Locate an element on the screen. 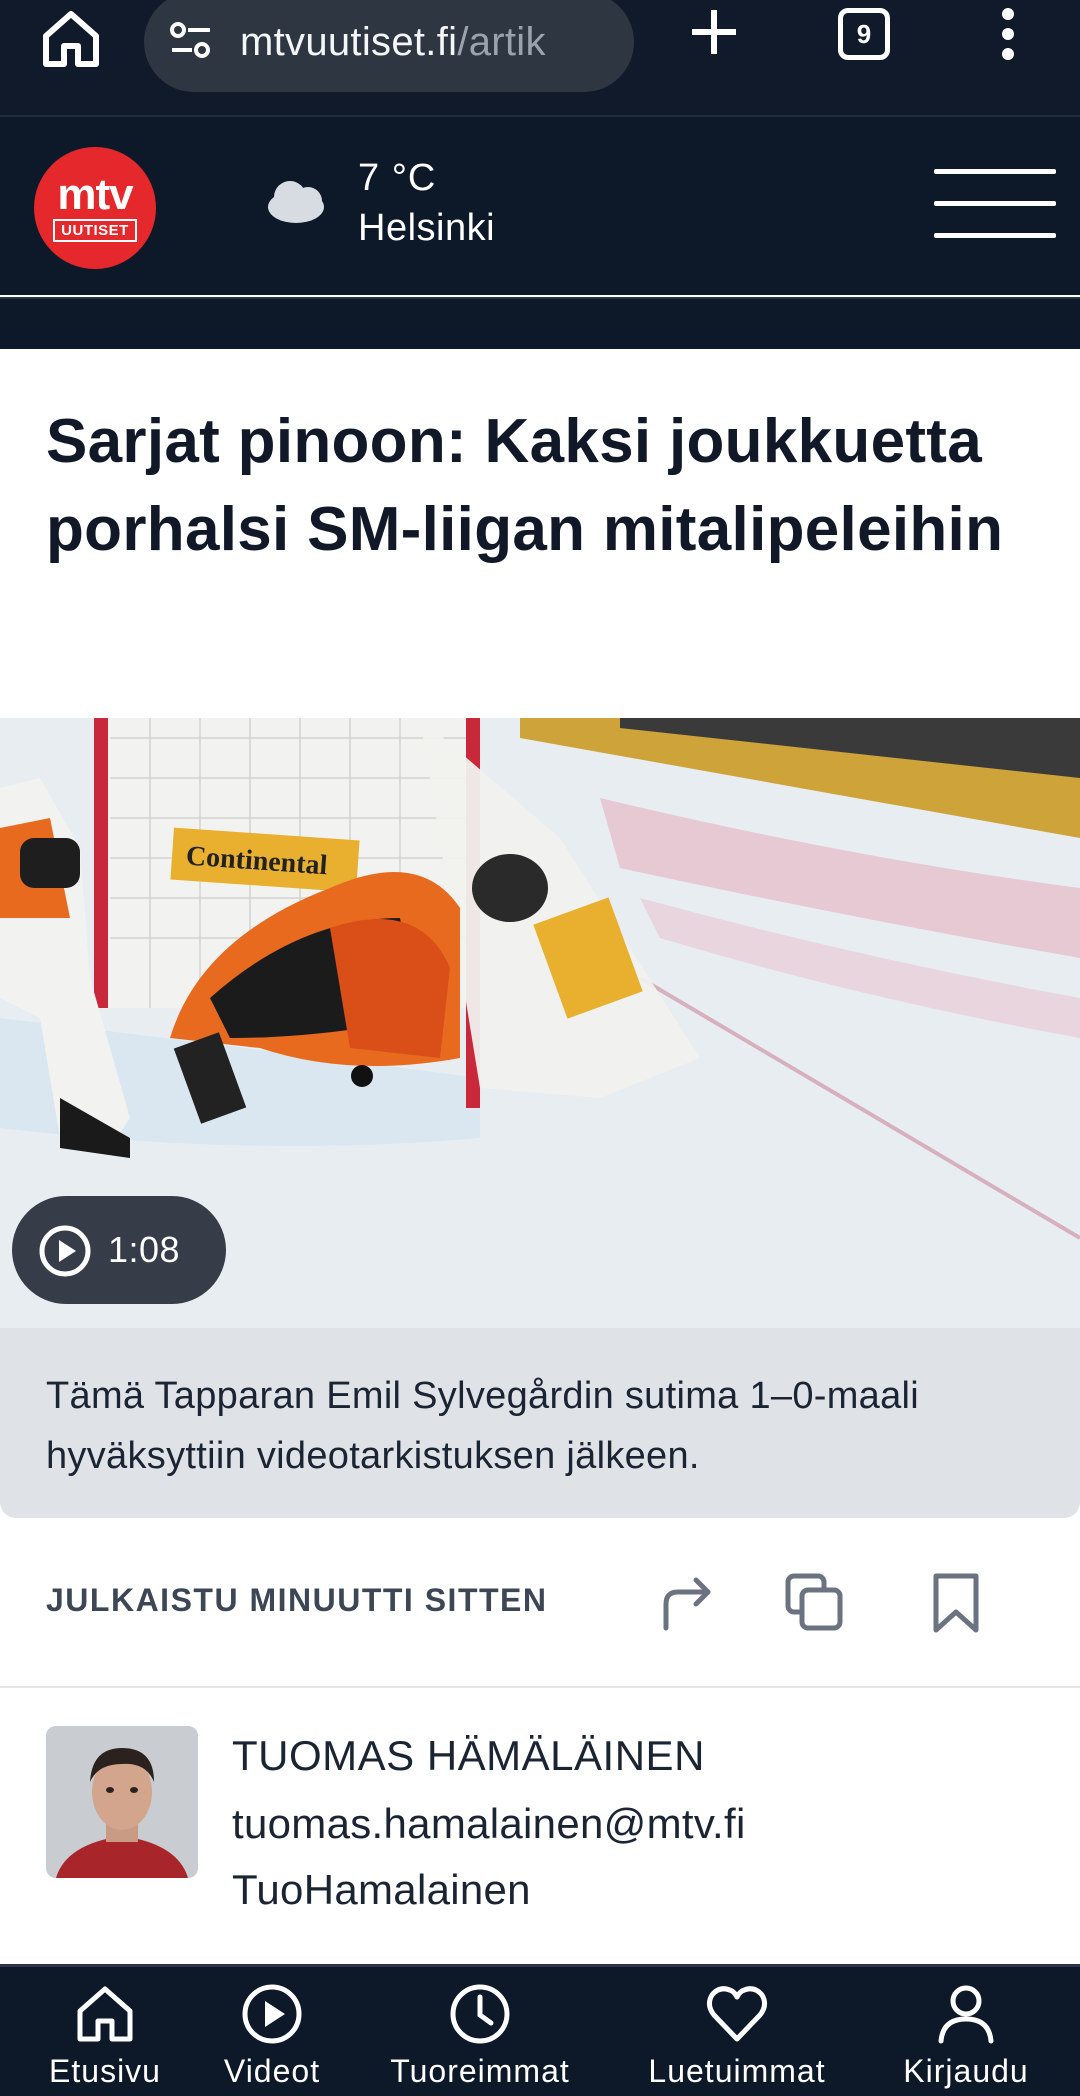 The image size is (1080, 2096). url-text: mtvuutiset.fi/artik is located at coordinates (430, 42).